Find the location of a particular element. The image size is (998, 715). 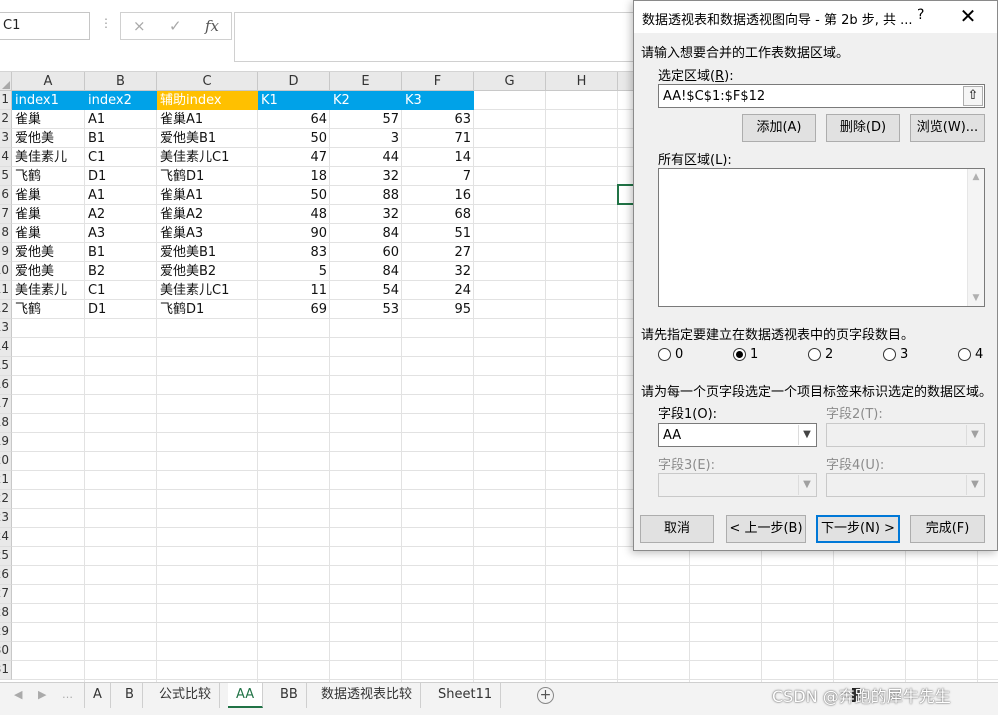

cell-e7: 32 is located at coordinates (366, 214).